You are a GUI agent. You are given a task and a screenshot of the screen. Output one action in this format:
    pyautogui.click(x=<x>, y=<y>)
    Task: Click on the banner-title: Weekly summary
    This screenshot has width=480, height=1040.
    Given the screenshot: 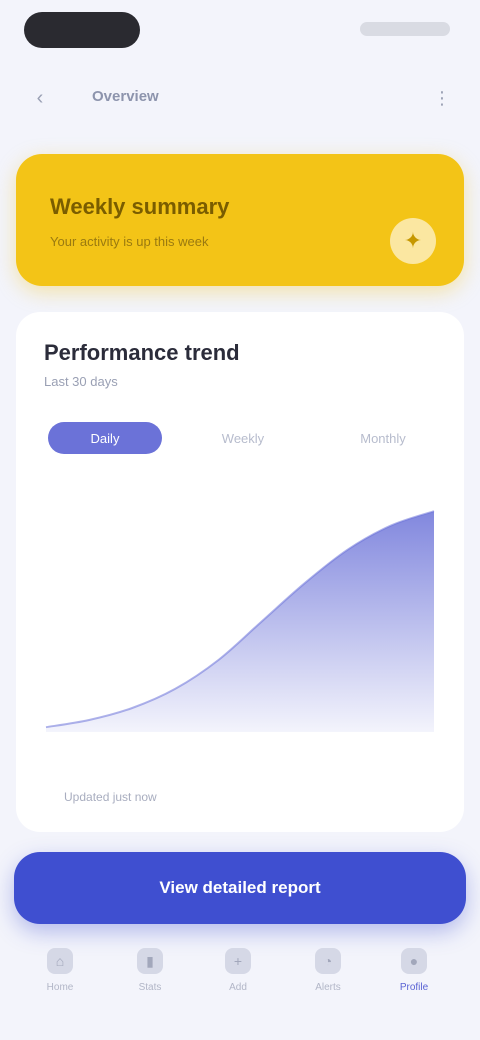 What is the action you would take?
    pyautogui.click(x=140, y=206)
    